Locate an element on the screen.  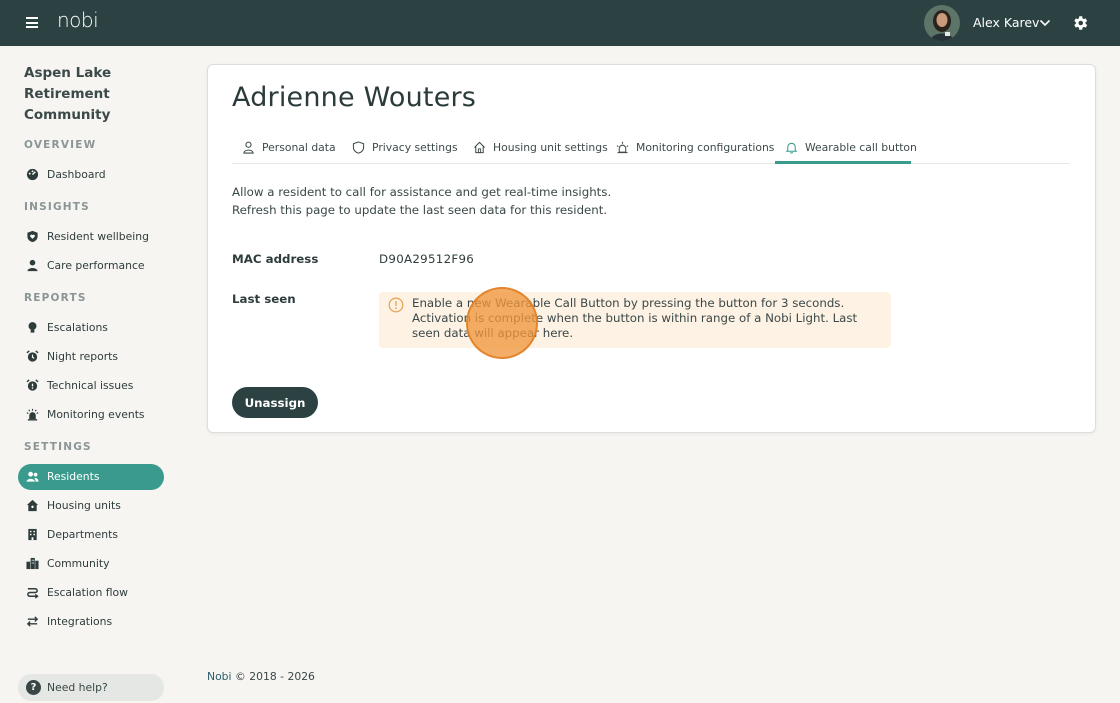
sidebar-item-escalation-flow: Escalation flow is located at coordinates (91, 593).